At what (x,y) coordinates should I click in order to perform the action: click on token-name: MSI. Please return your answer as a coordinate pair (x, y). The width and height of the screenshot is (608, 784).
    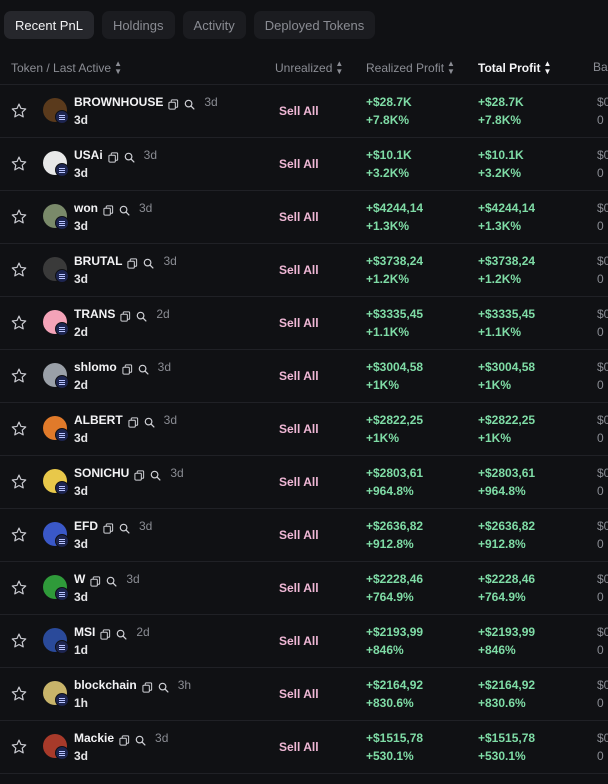
    Looking at the image, I should click on (84, 632).